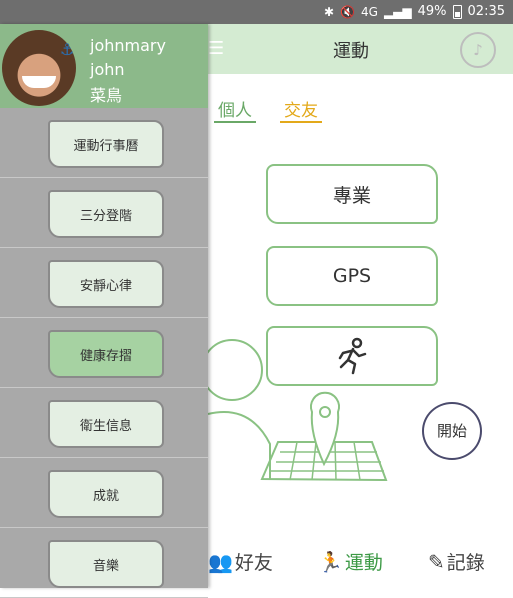 Image resolution: width=513 pixels, height=598 pixels. I want to click on menu-row: 三分登階, so click(104, 213).